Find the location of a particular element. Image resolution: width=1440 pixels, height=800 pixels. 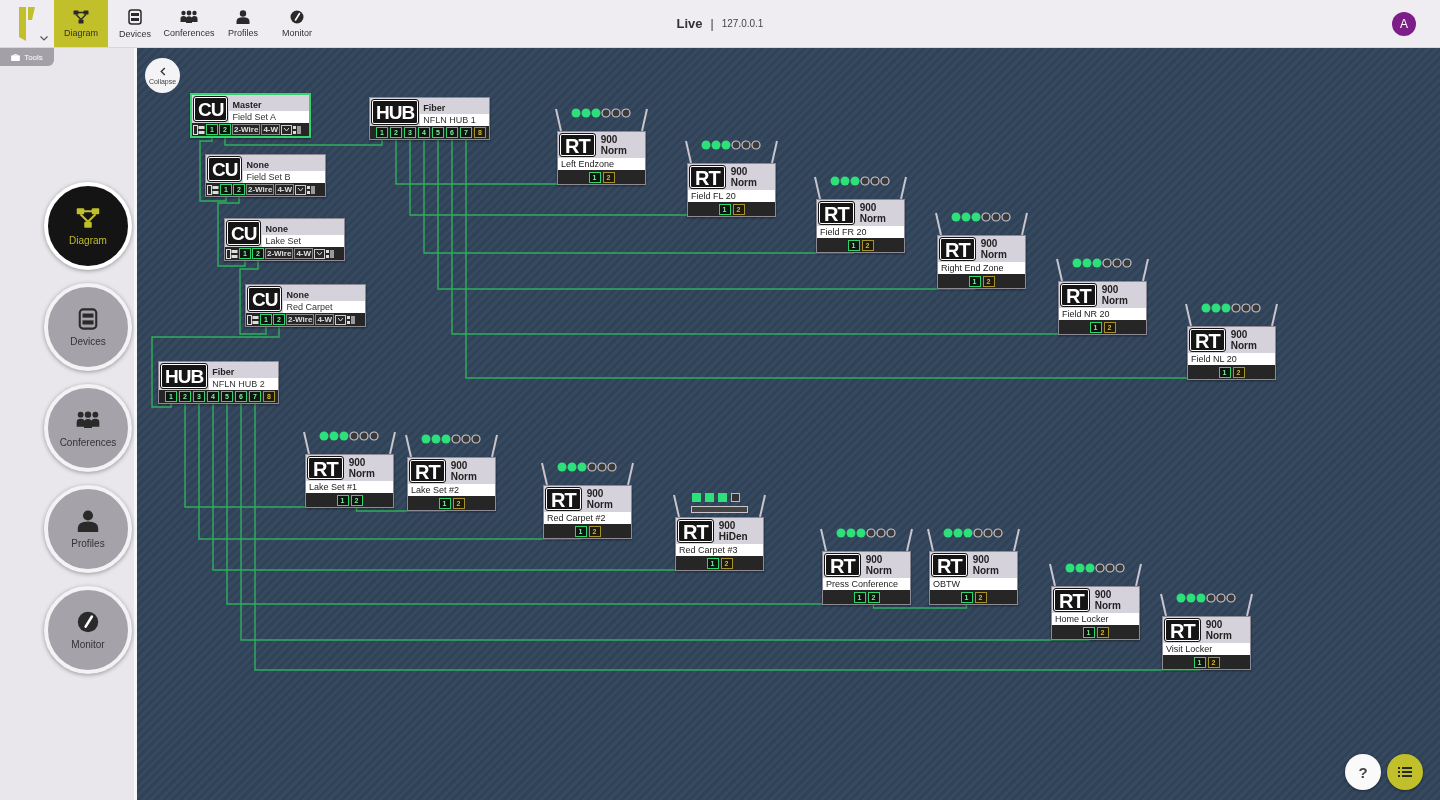

device-name: Left Endzone is located at coordinates (601, 164).